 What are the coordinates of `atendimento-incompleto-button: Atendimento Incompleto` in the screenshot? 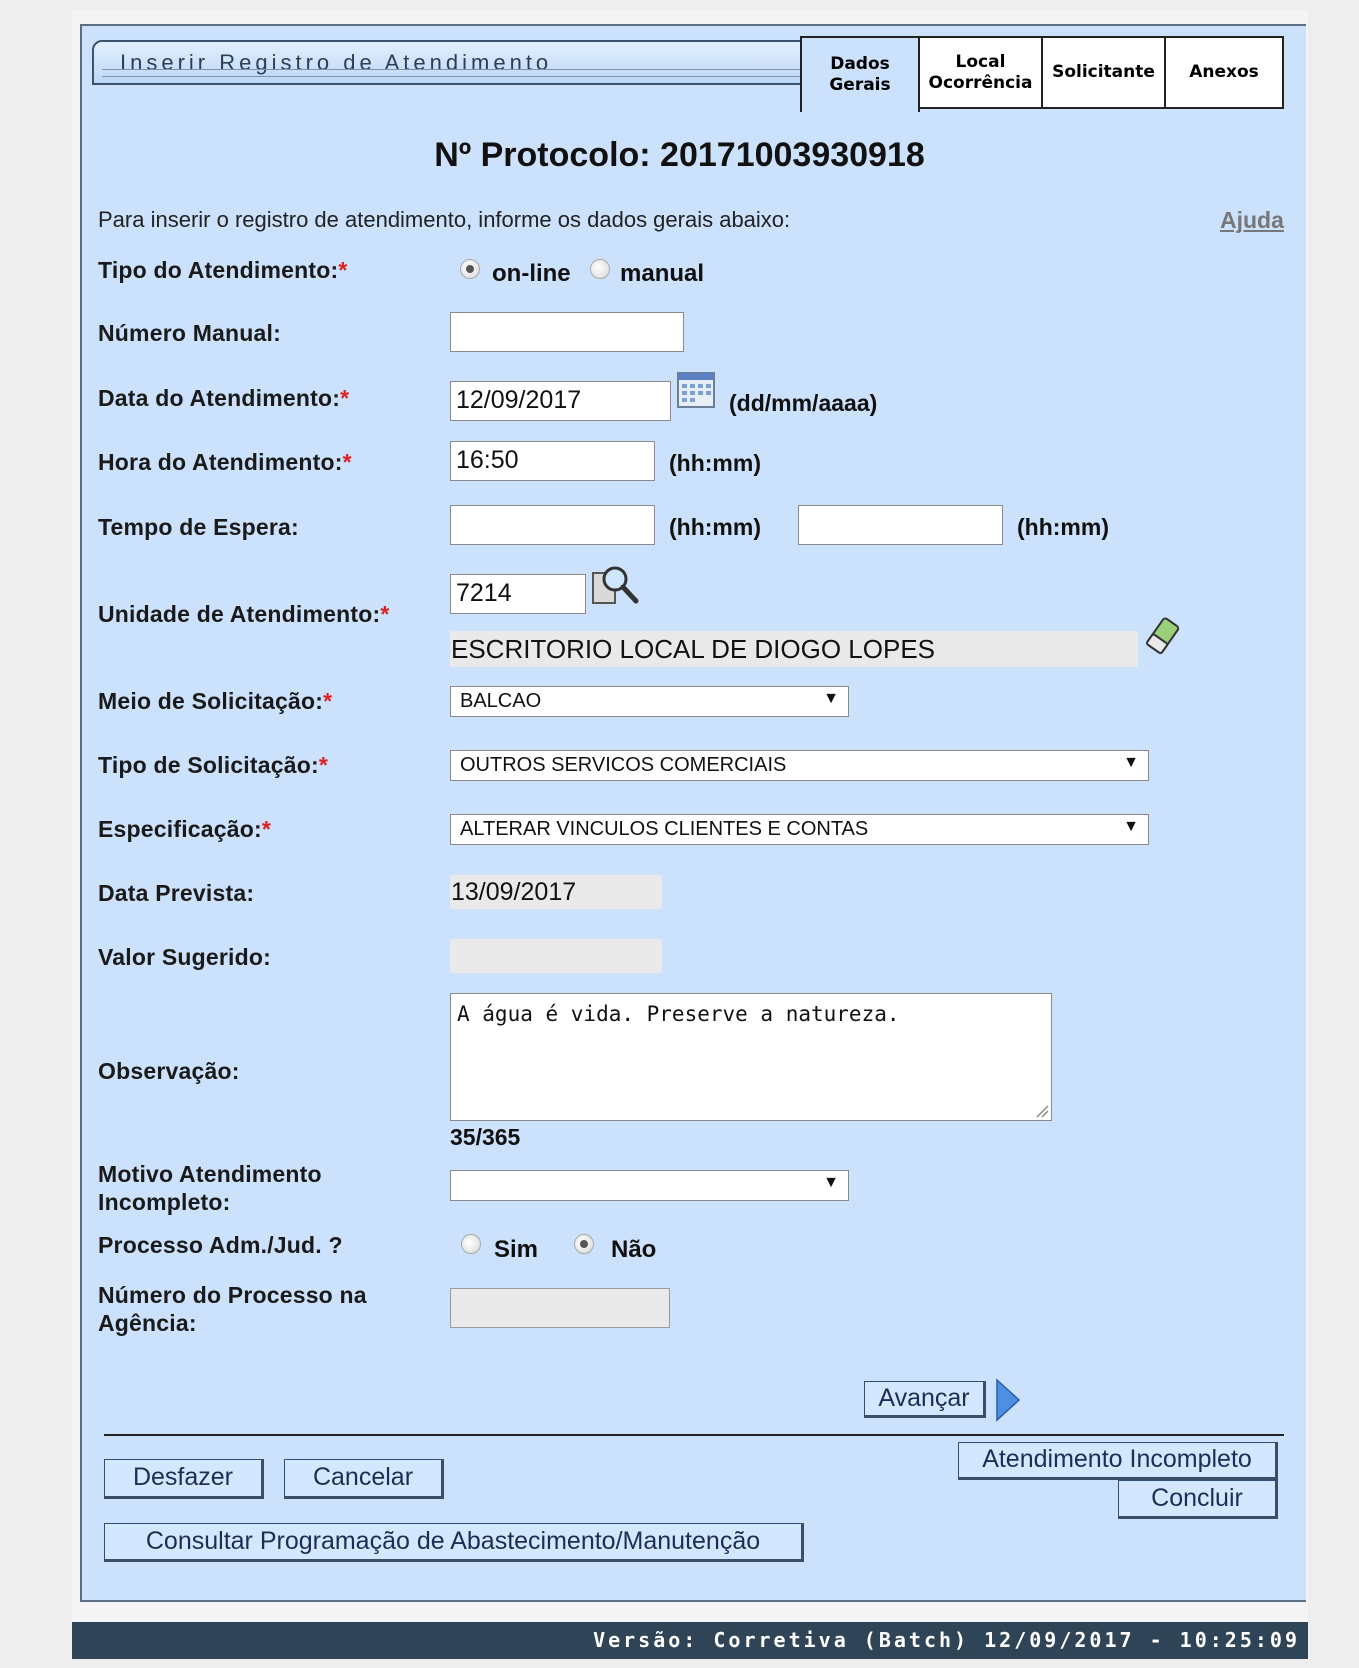 It's located at (1118, 1461).